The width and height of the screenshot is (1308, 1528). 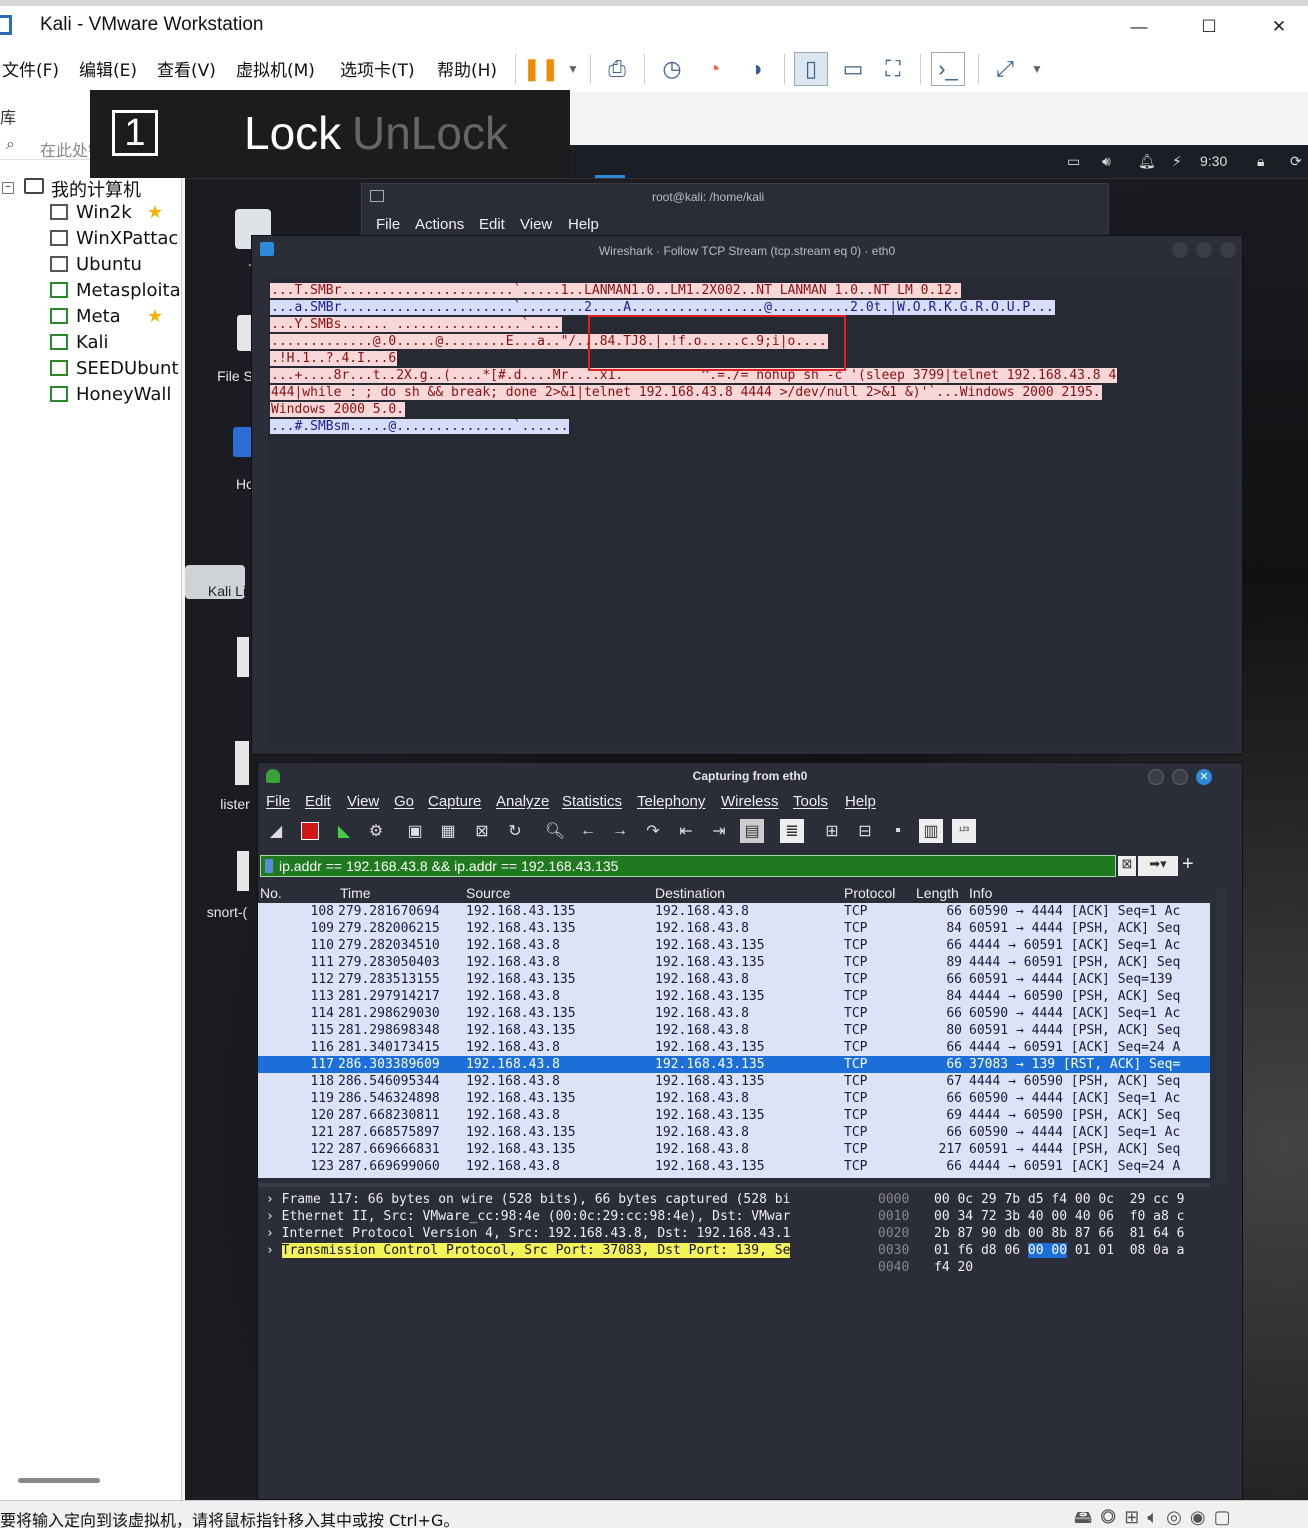 What do you see at coordinates (980, 893) in the screenshot?
I see `col-info: Info` at bounding box center [980, 893].